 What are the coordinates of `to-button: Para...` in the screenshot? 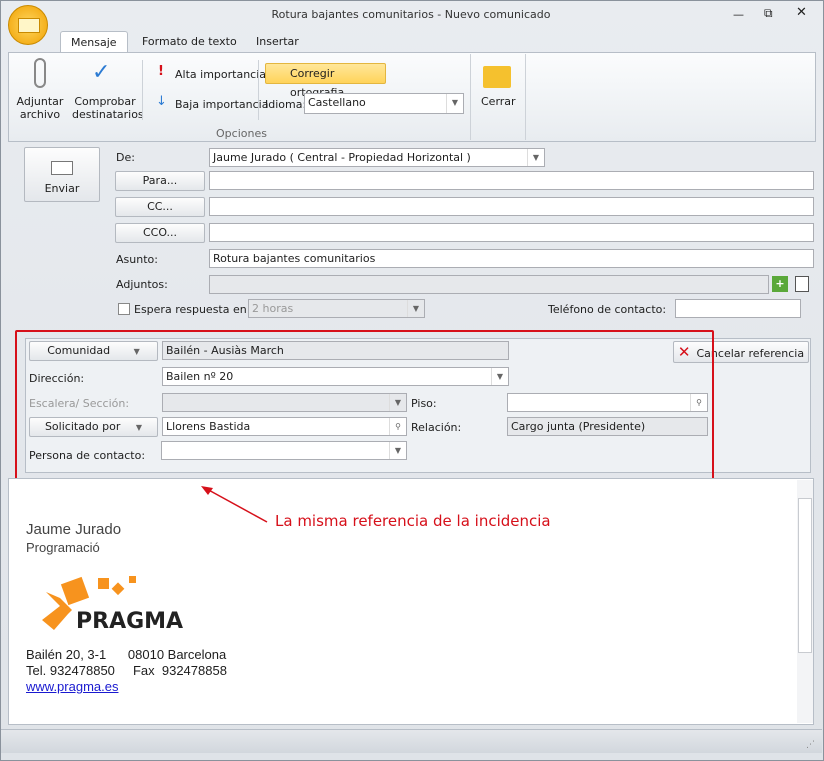 It's located at (160, 181).